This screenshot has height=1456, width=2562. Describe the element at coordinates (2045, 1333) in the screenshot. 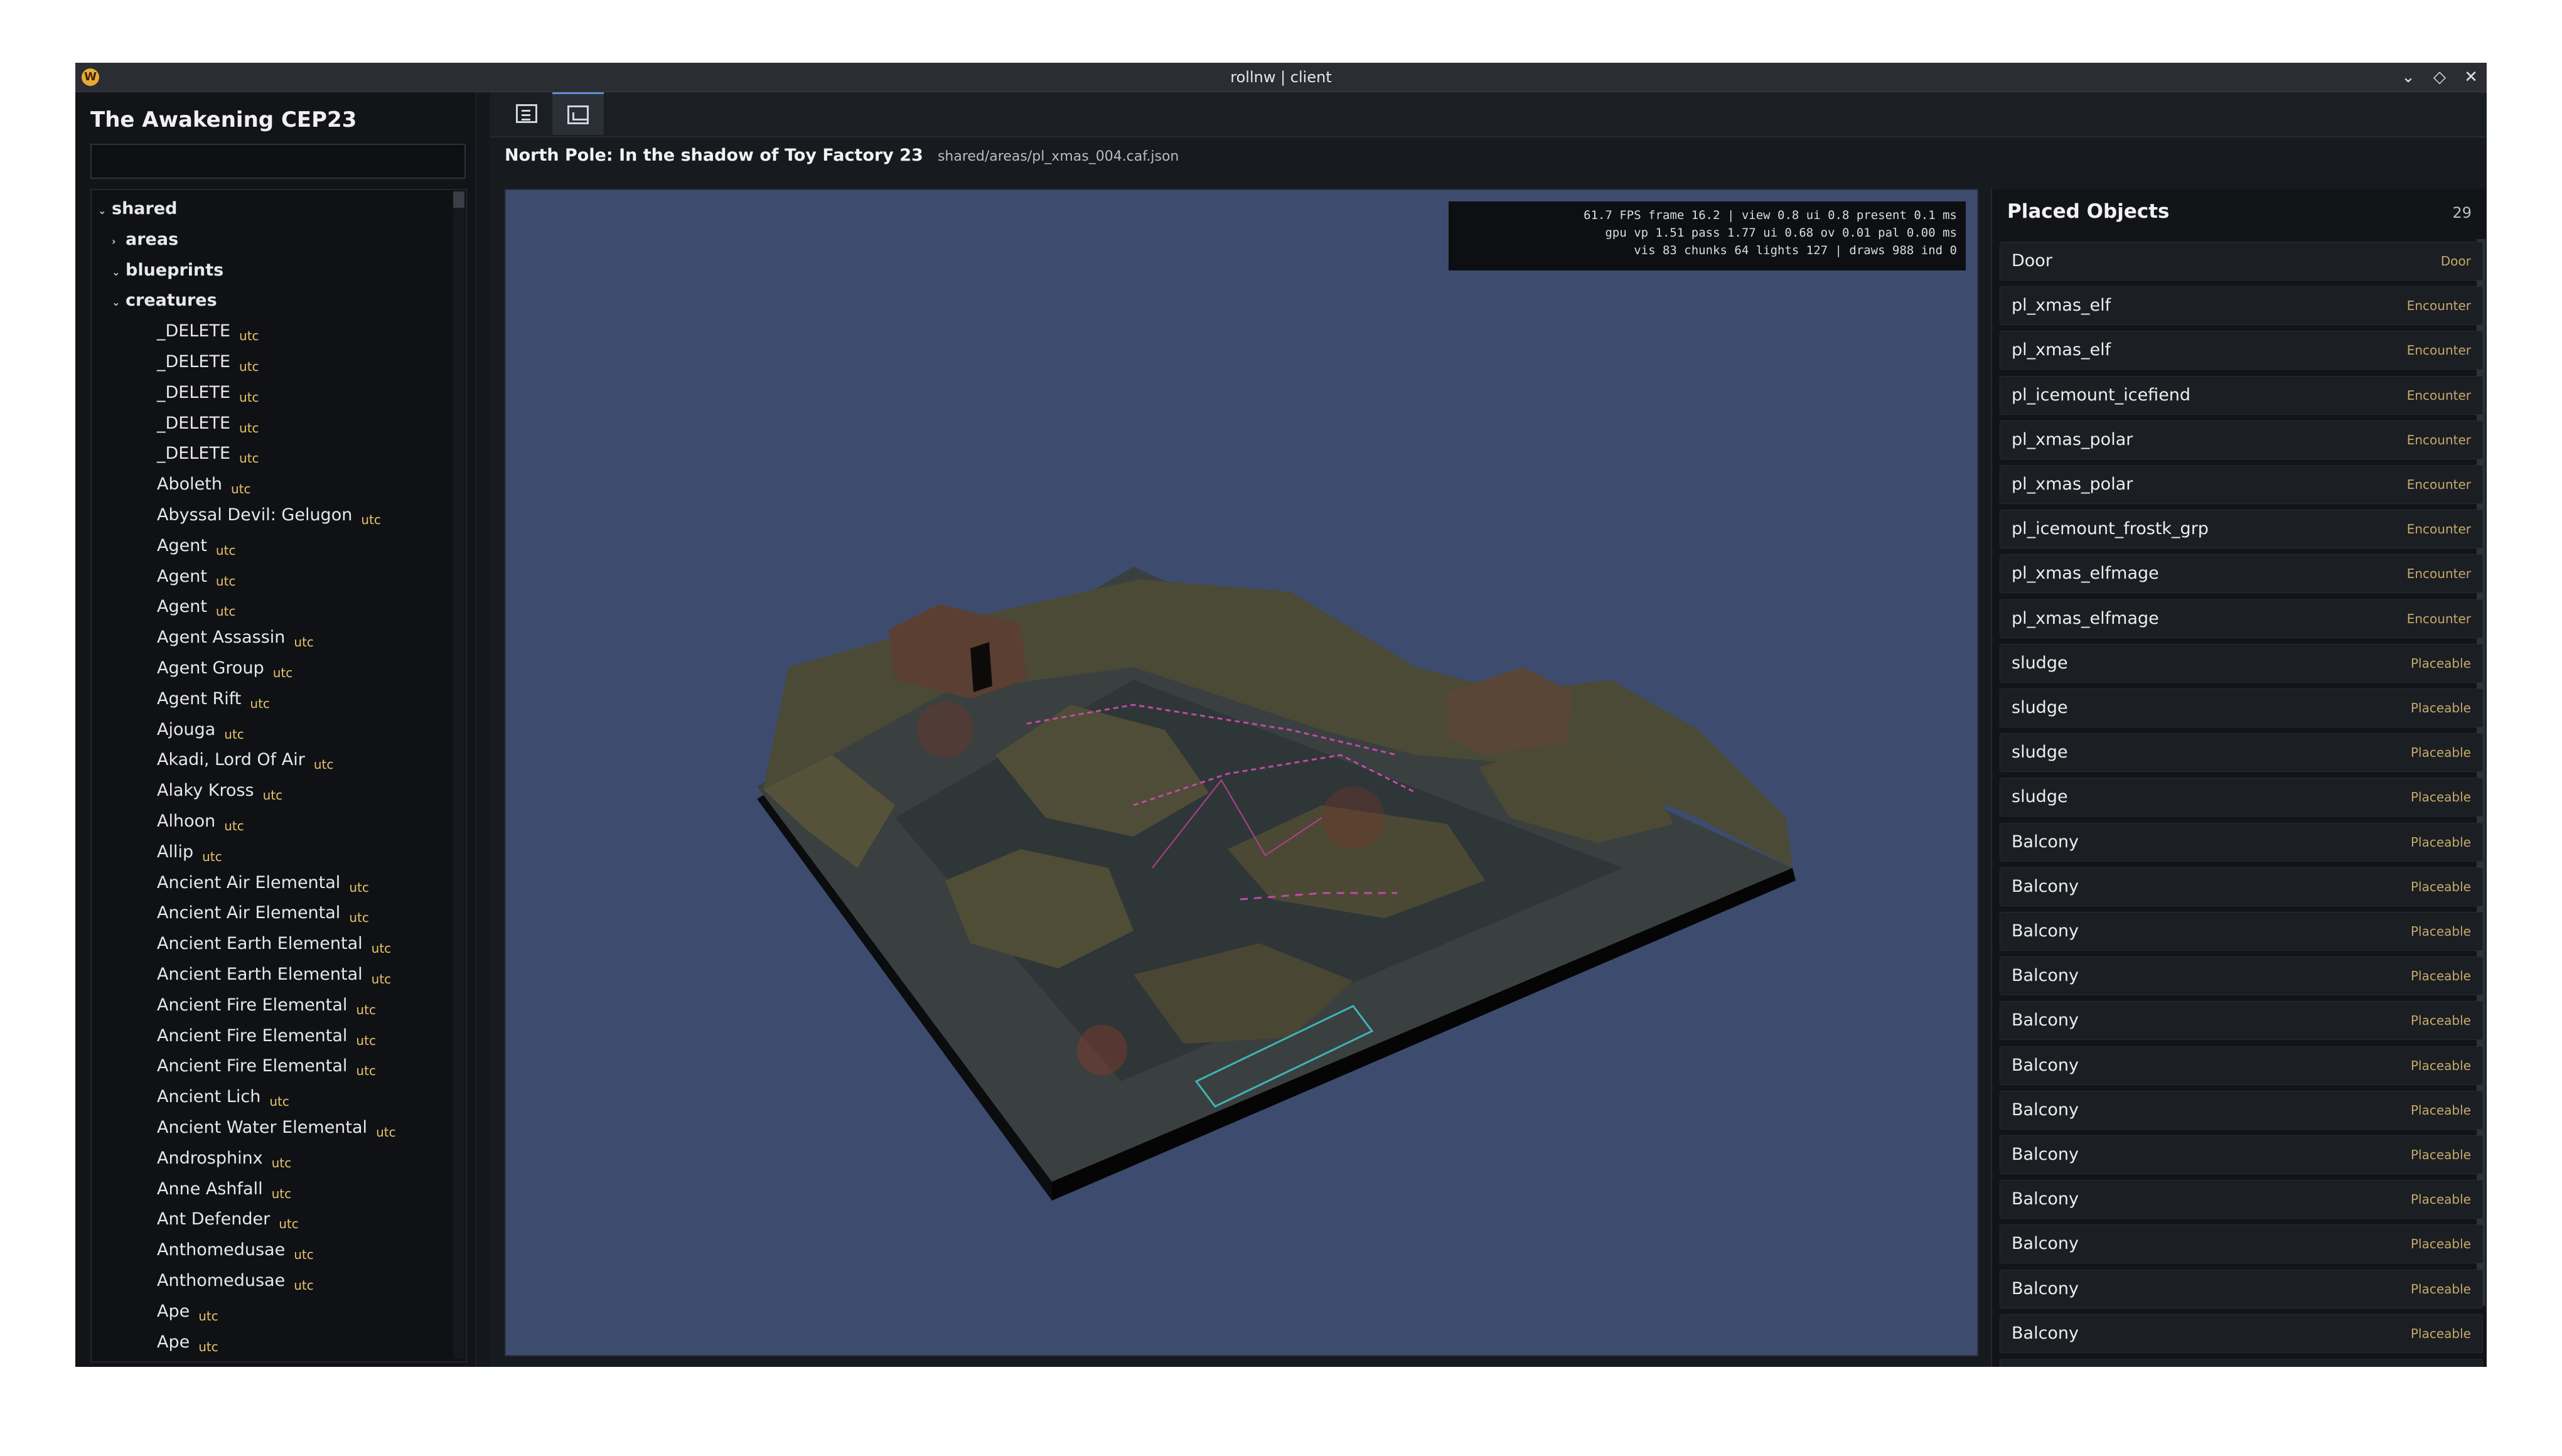

I see `object-name: Balcony` at that location.